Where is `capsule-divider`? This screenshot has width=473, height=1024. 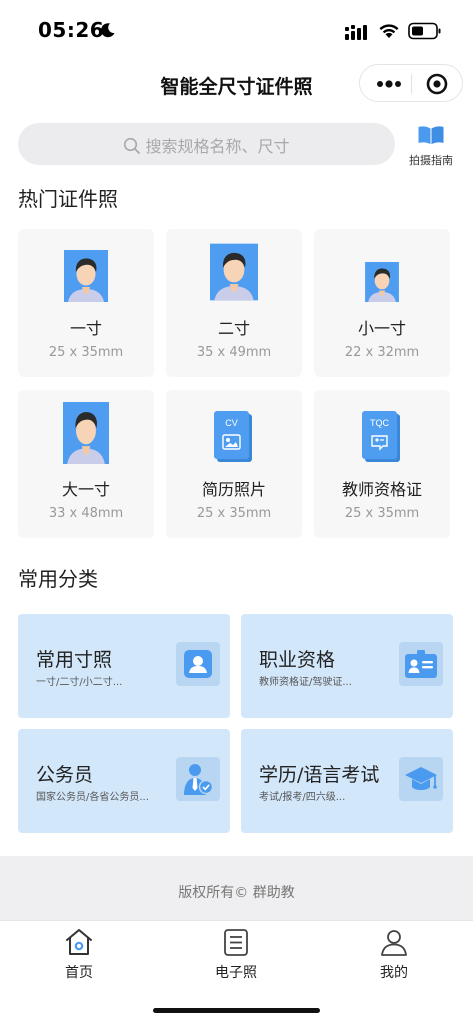
capsule-divider is located at coordinates (411, 84).